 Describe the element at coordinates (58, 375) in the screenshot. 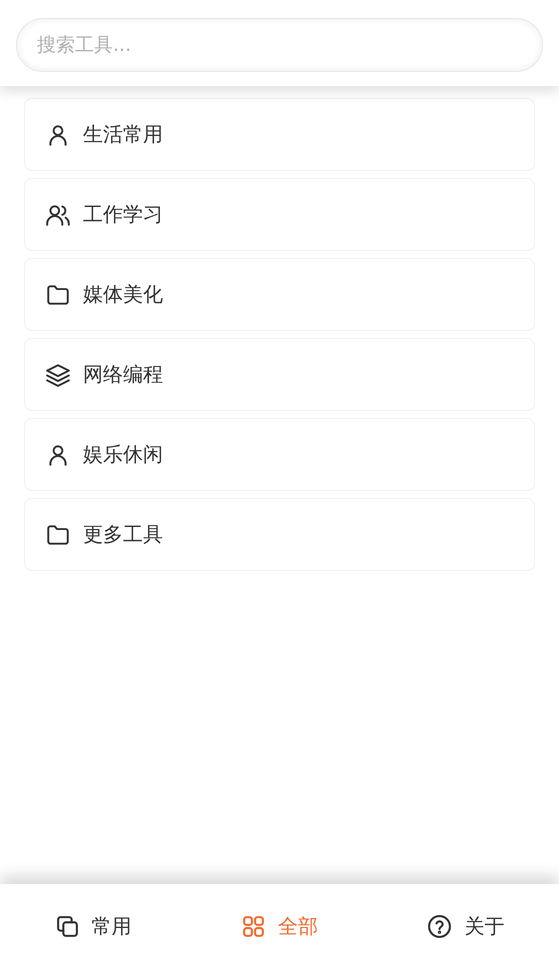

I see `layers-icon` at that location.